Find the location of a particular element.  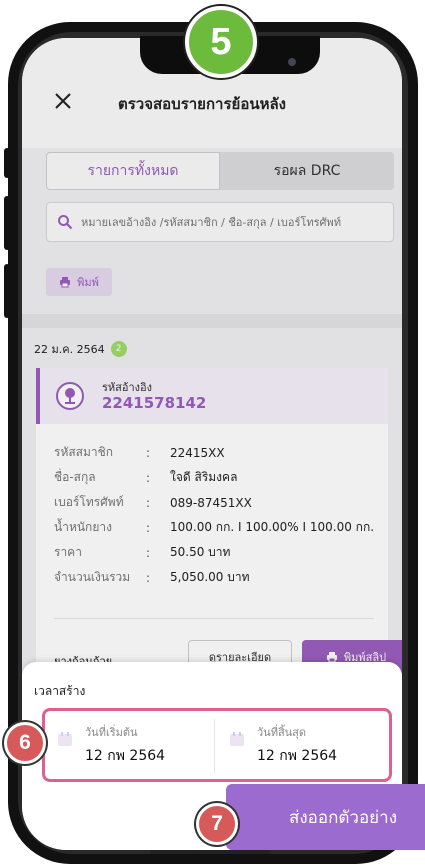

export-sample-button: ส่งออกตัวอย่าง is located at coordinates (325, 817).